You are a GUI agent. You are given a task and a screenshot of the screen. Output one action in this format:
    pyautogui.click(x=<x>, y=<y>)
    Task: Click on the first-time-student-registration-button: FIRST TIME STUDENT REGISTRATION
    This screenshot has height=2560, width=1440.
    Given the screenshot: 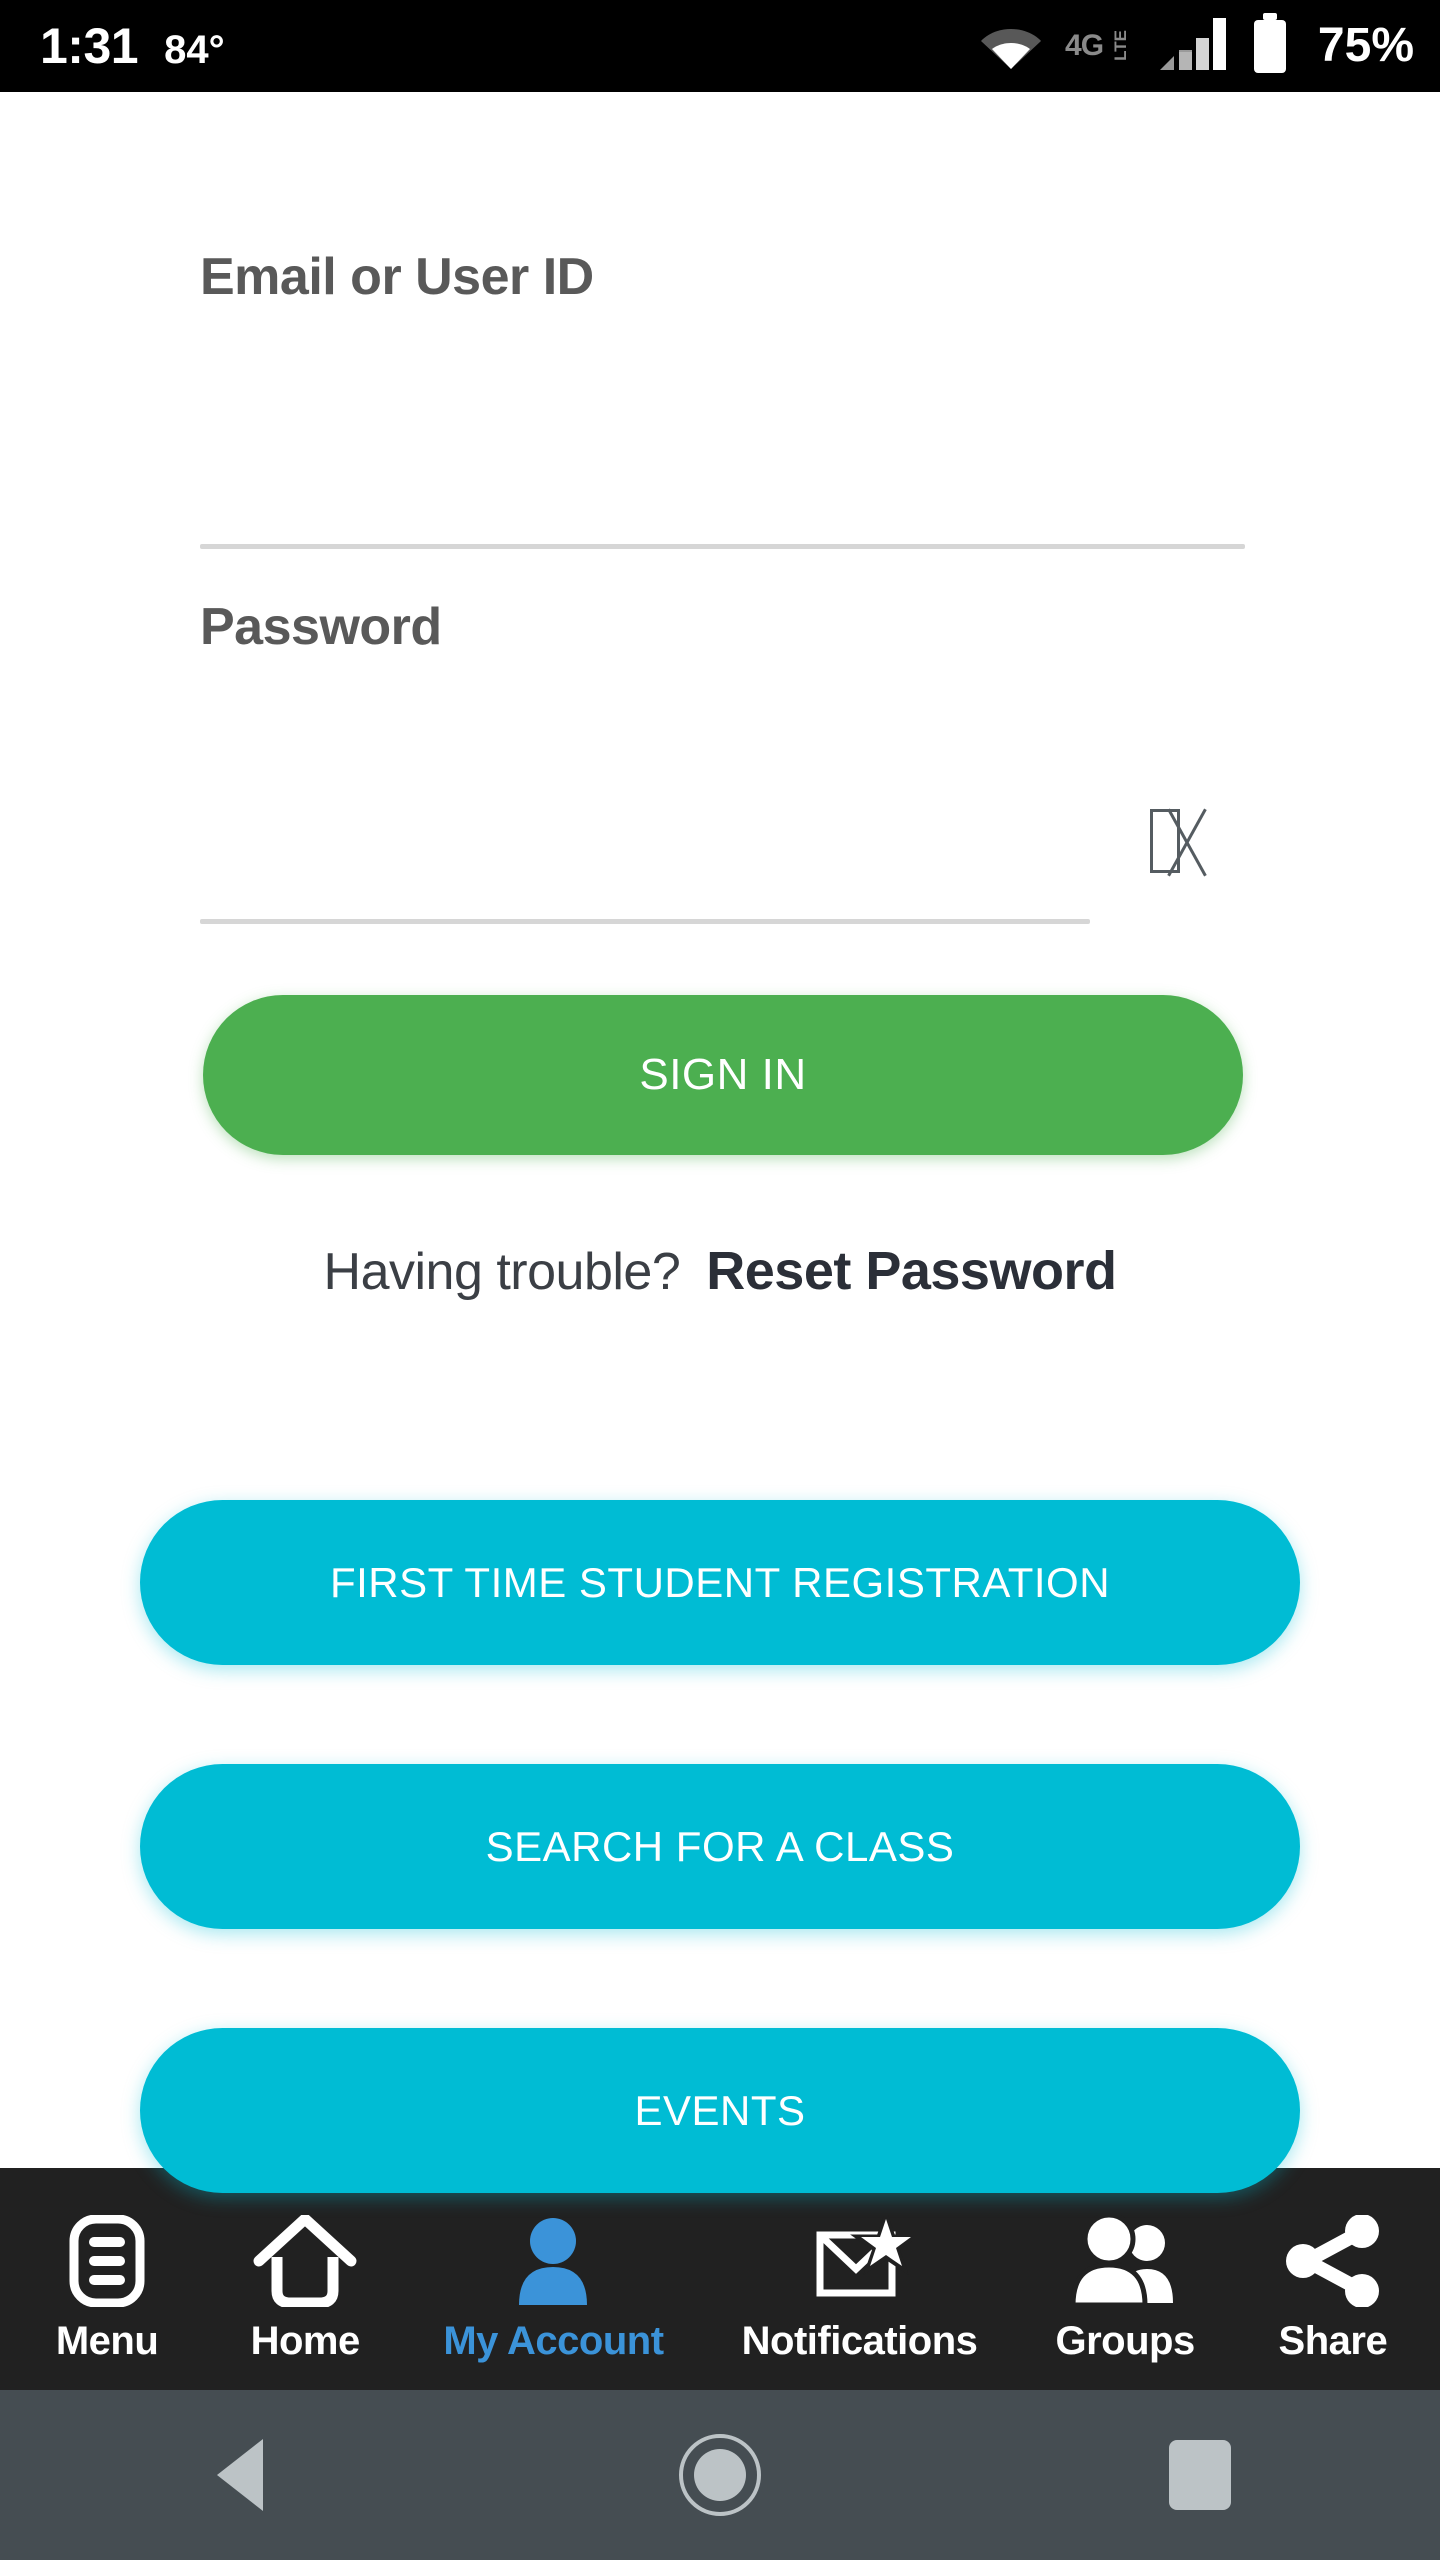 What is the action you would take?
    pyautogui.click(x=720, y=1582)
    